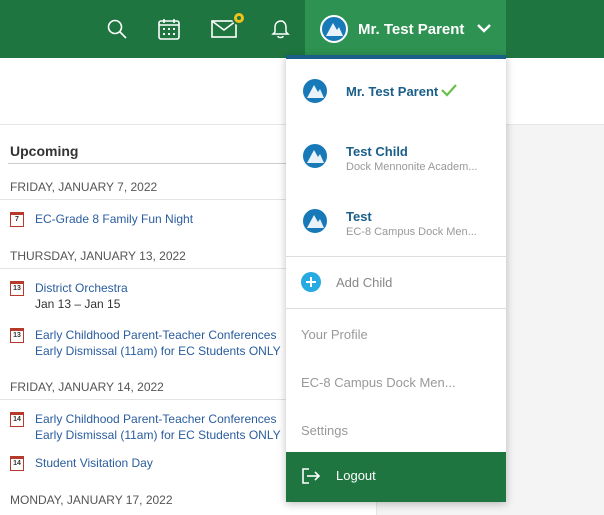 The height and width of the screenshot is (515, 604). Describe the element at coordinates (44, 151) in the screenshot. I see `section-title: Upcoming` at that location.